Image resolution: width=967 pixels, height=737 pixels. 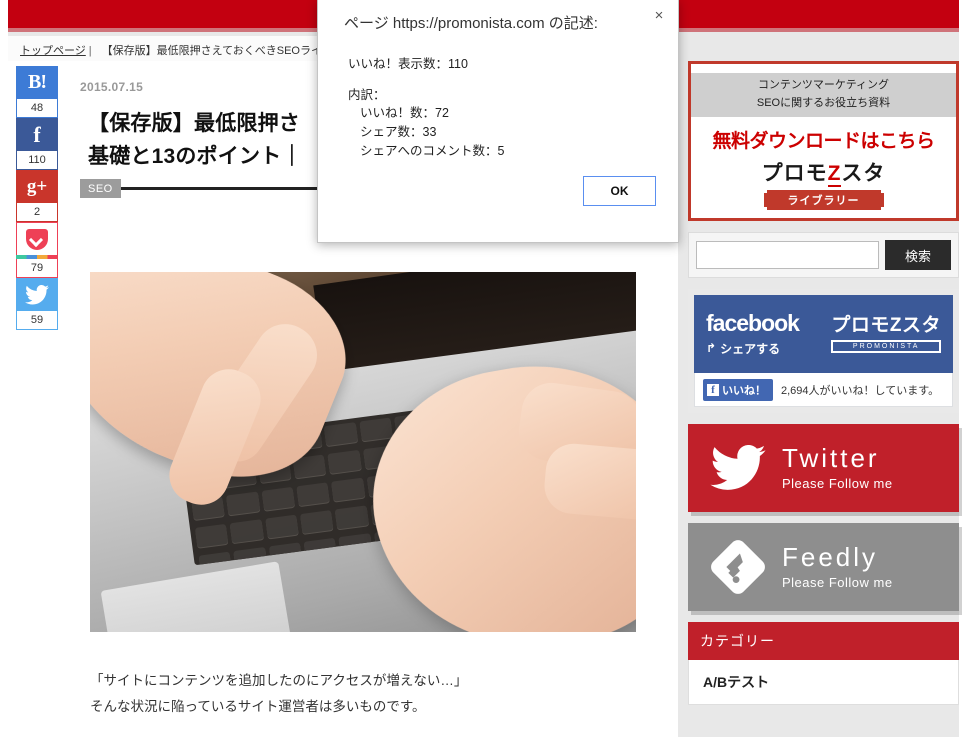 I want to click on feedly-banner-text: Feedly Please Follow me, so click(x=837, y=567).